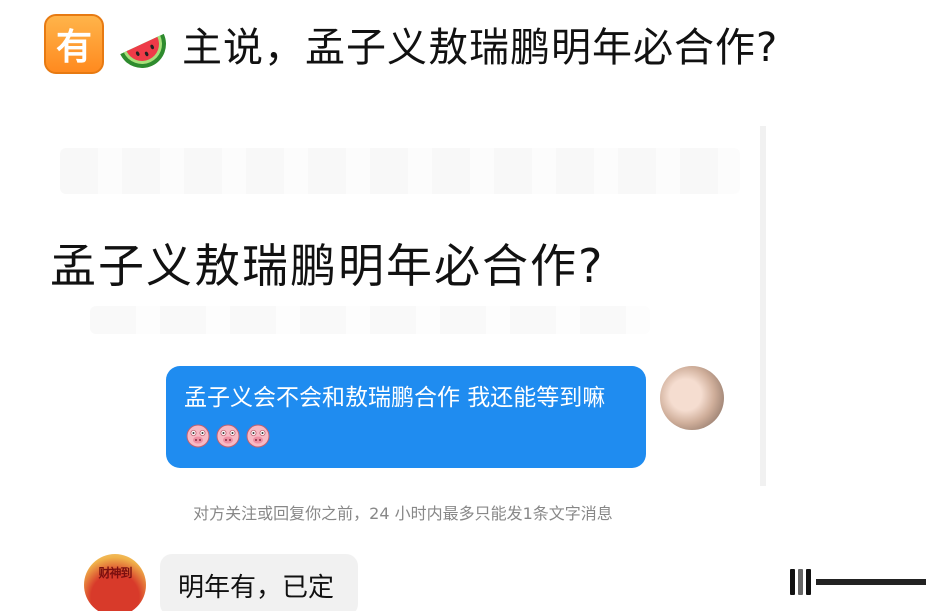  I want to click on emoji-row, so click(228, 435).